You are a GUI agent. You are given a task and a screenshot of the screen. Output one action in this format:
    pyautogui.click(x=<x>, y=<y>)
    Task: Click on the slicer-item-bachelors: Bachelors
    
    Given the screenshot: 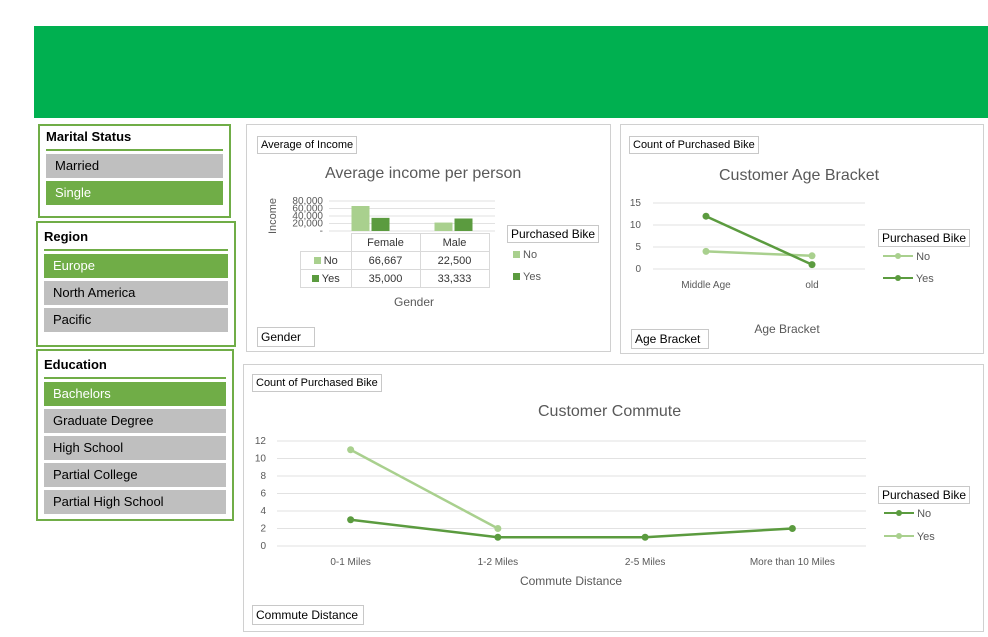 What is the action you would take?
    pyautogui.click(x=135, y=394)
    